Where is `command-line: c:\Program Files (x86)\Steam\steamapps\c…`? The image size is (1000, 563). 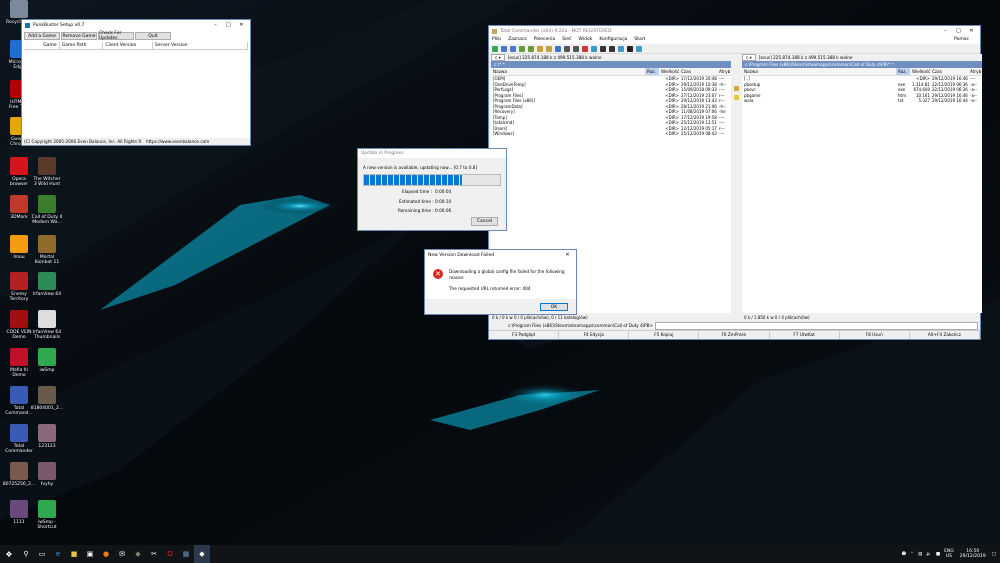
command-line: c:\Program Files (x86)\Steam\steamapps\c… is located at coordinates (734, 325).